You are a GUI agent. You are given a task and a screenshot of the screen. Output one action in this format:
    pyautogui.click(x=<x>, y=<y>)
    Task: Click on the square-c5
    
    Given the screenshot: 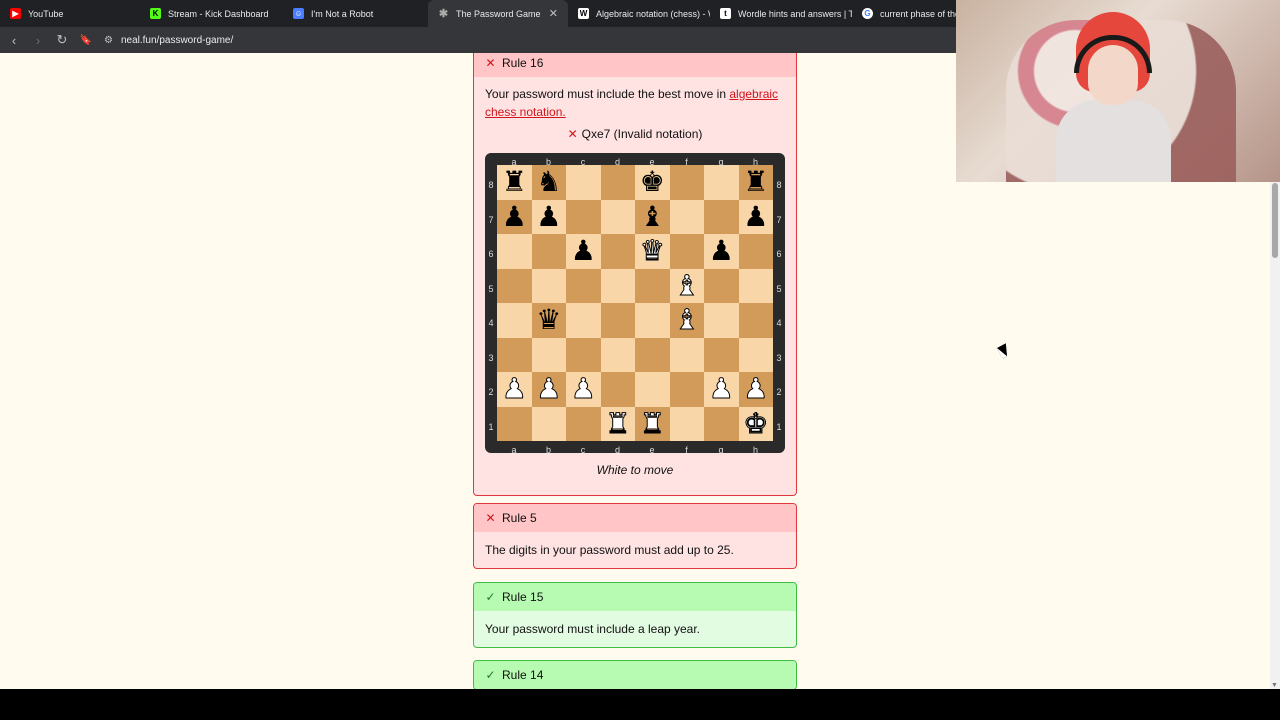 What is the action you would take?
    pyautogui.click(x=583, y=285)
    